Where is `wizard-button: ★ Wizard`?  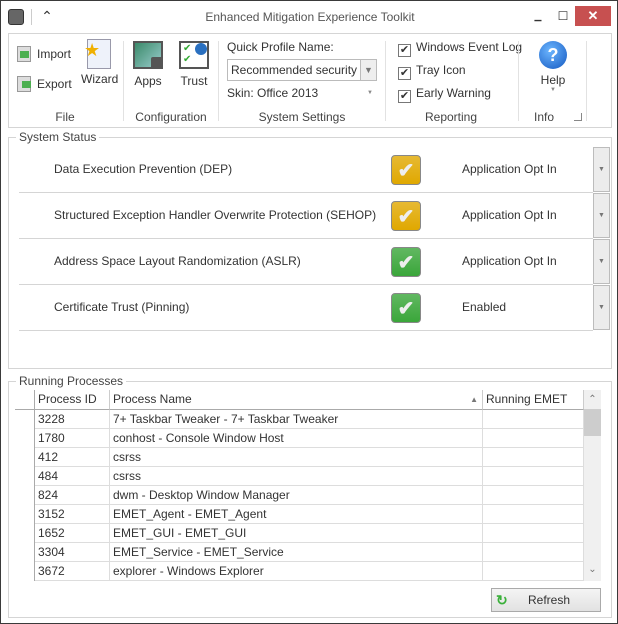
wizard-button: ★ Wizard is located at coordinates (100, 62).